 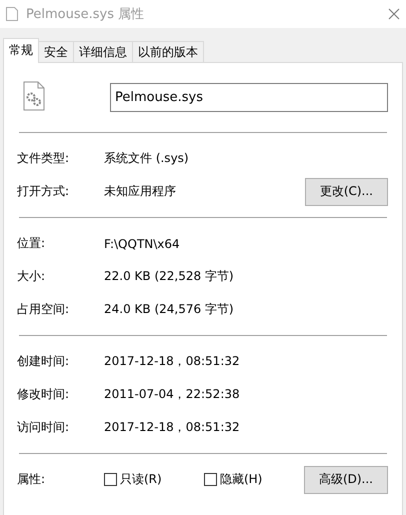 I want to click on field-label: 大小:, so click(x=31, y=276).